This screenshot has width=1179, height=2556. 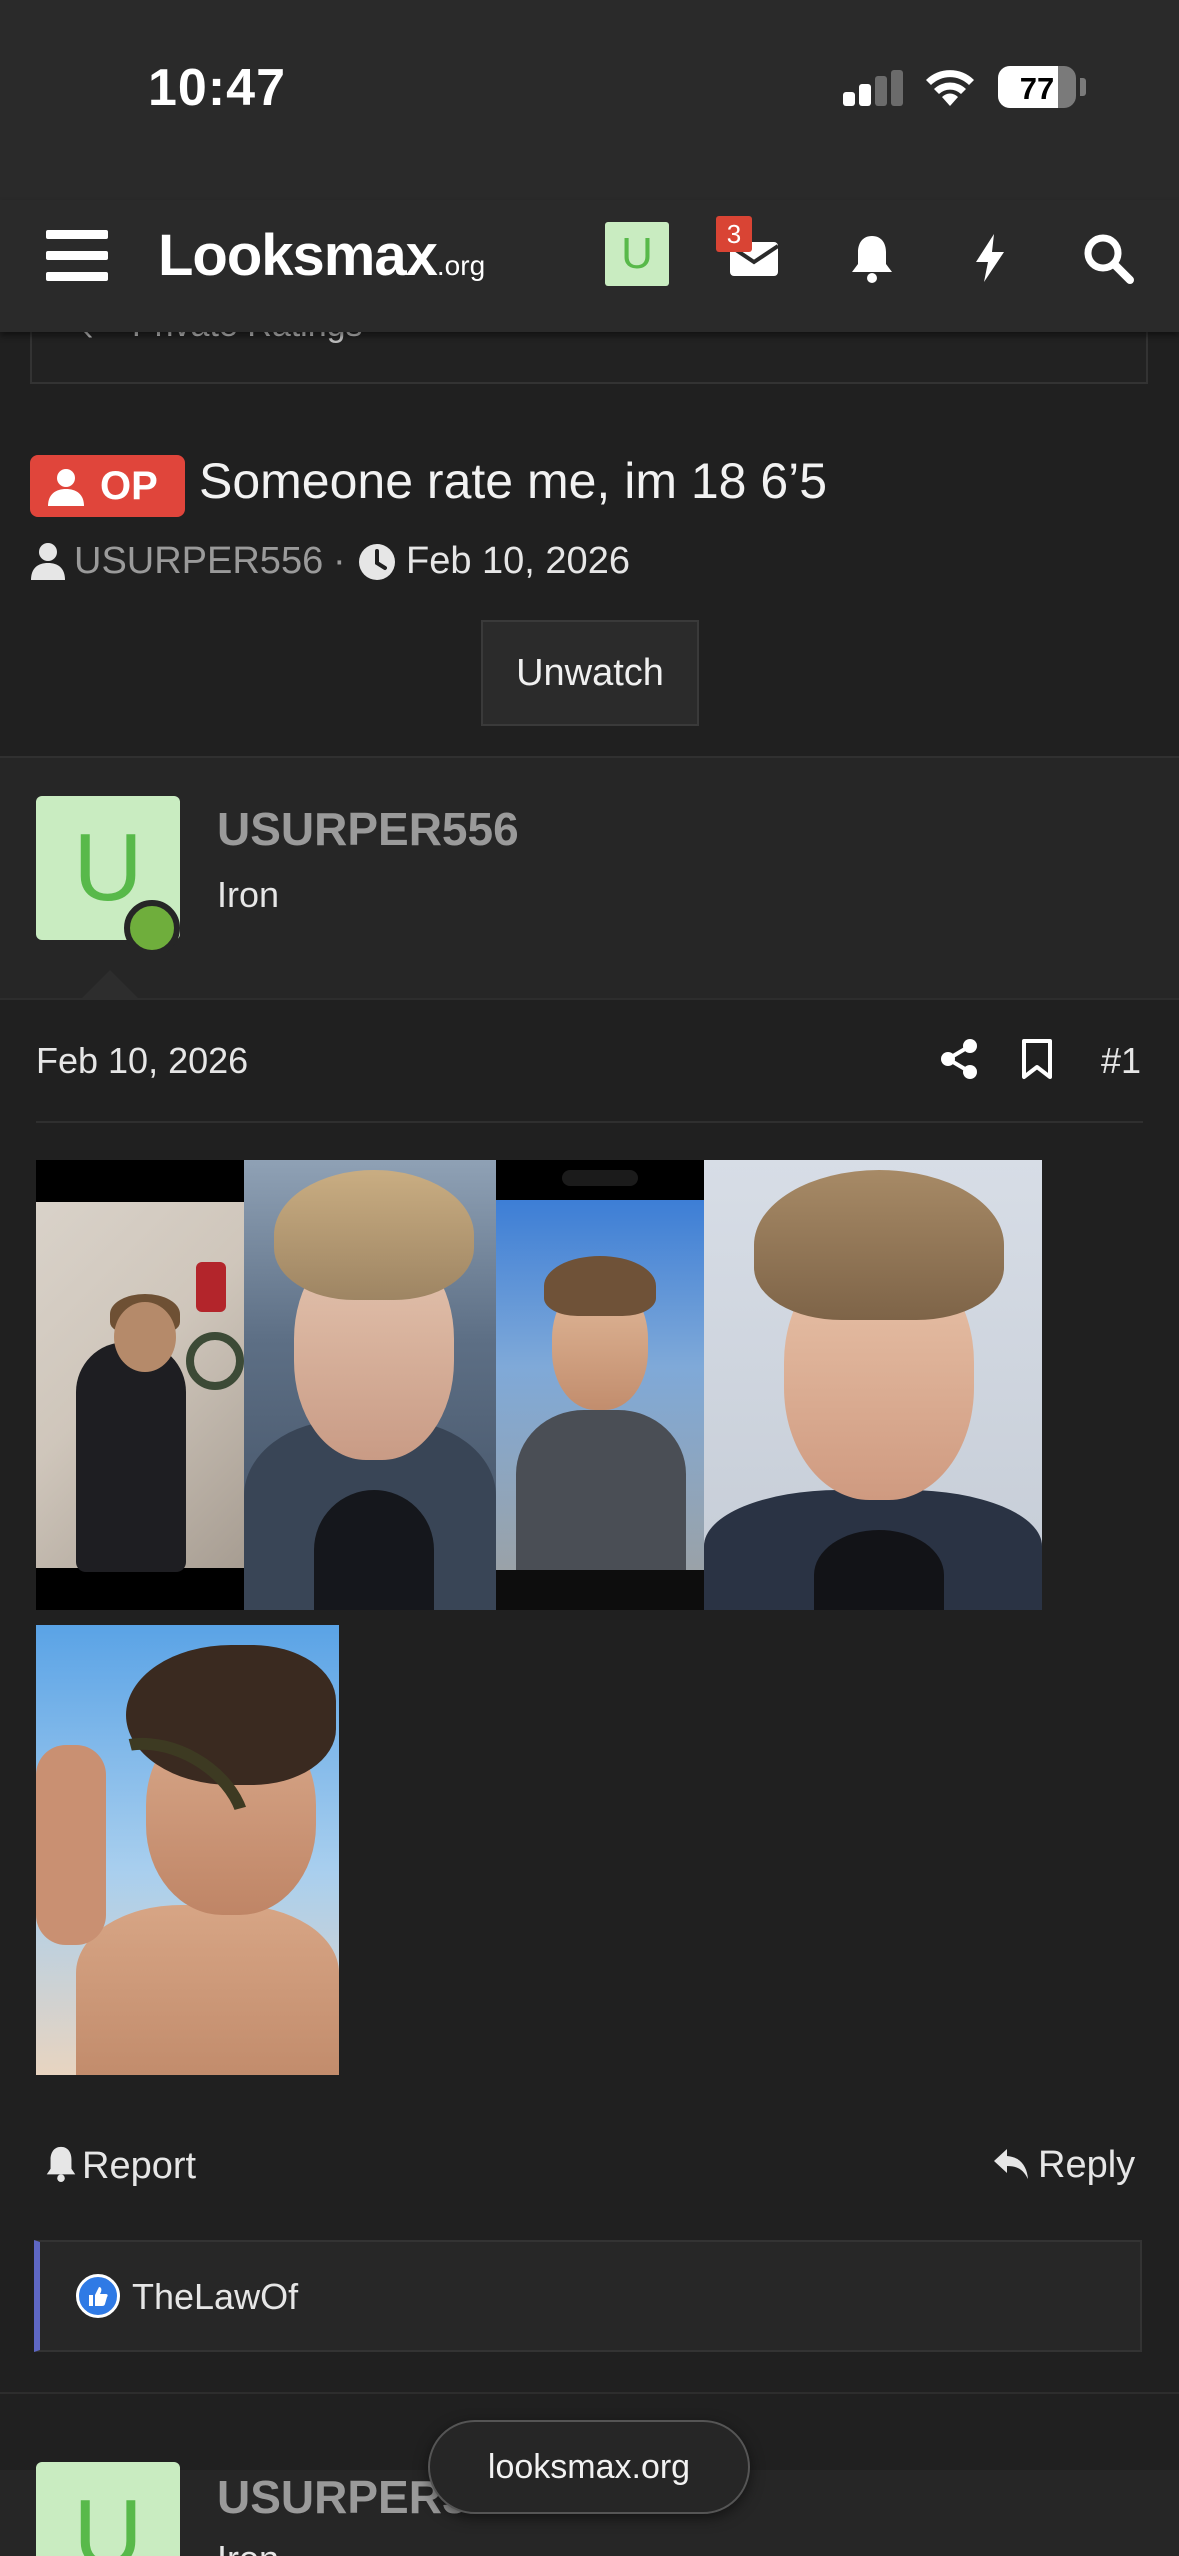 What do you see at coordinates (959, 1059) in the screenshot?
I see `share-icon` at bounding box center [959, 1059].